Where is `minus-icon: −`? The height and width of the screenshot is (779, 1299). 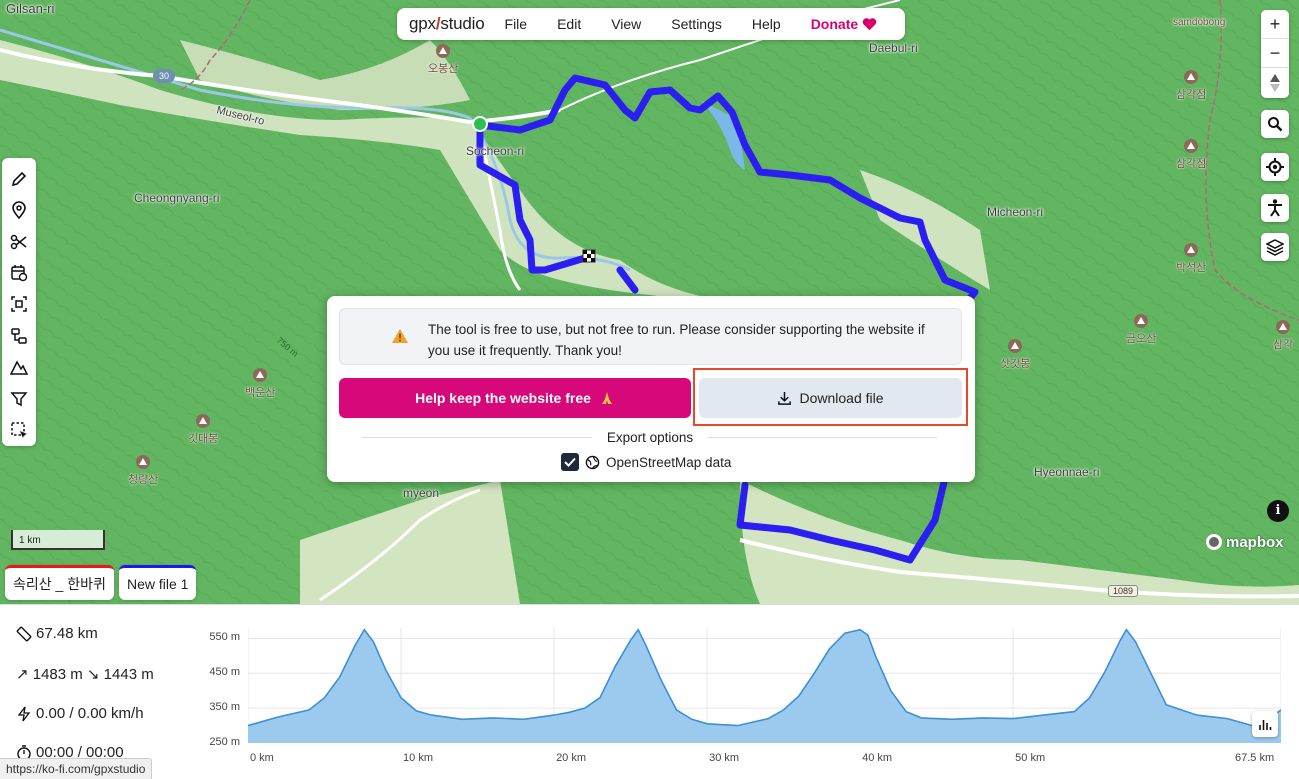
minus-icon: − is located at coordinates (1275, 52).